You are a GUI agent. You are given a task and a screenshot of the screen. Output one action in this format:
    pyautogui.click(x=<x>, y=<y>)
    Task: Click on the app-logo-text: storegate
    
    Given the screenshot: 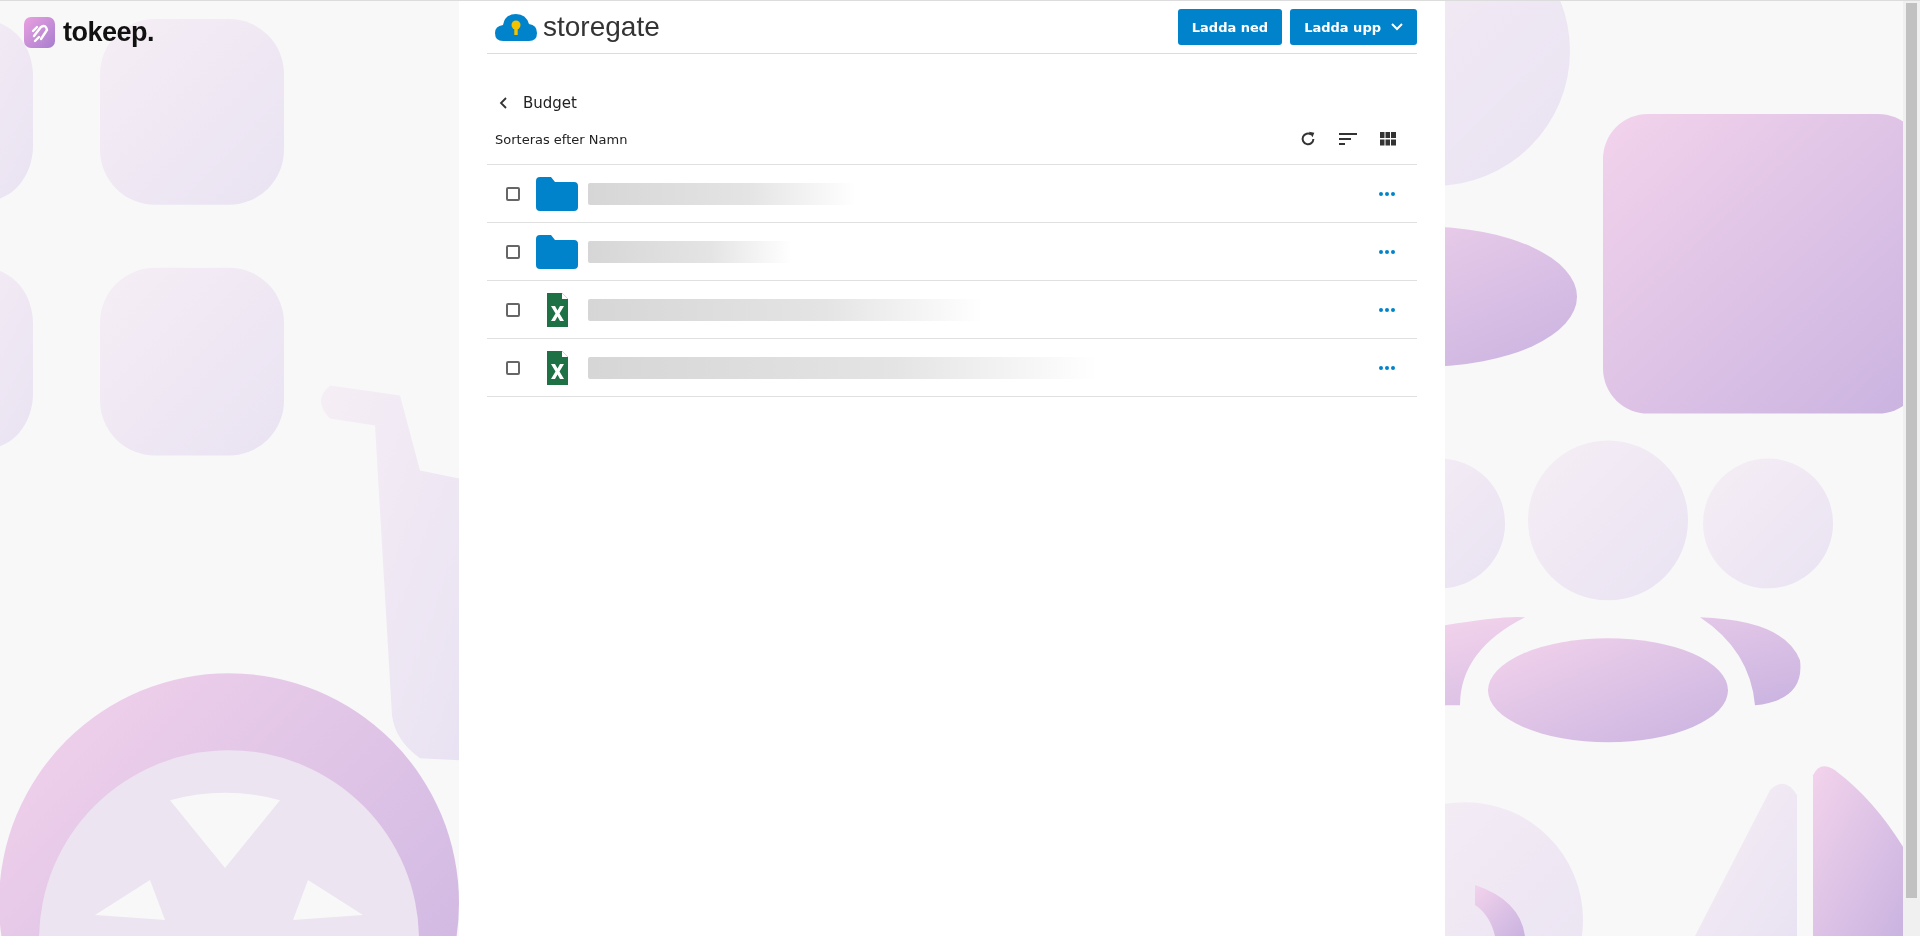 What is the action you would take?
    pyautogui.click(x=601, y=27)
    